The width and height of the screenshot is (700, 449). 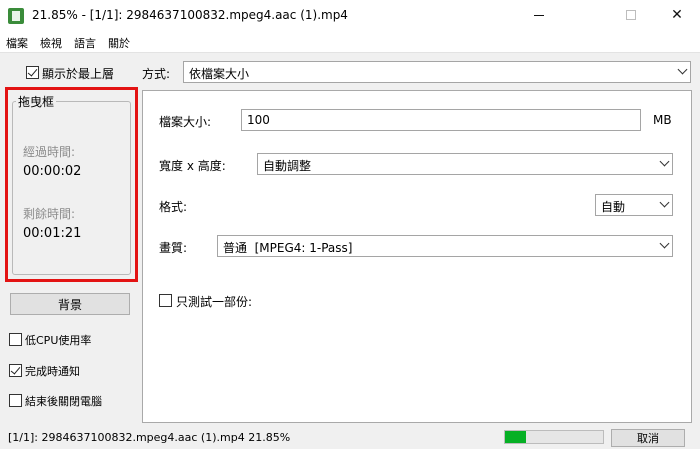 I want to click on cancel-button-label: 取消, so click(x=648, y=438).